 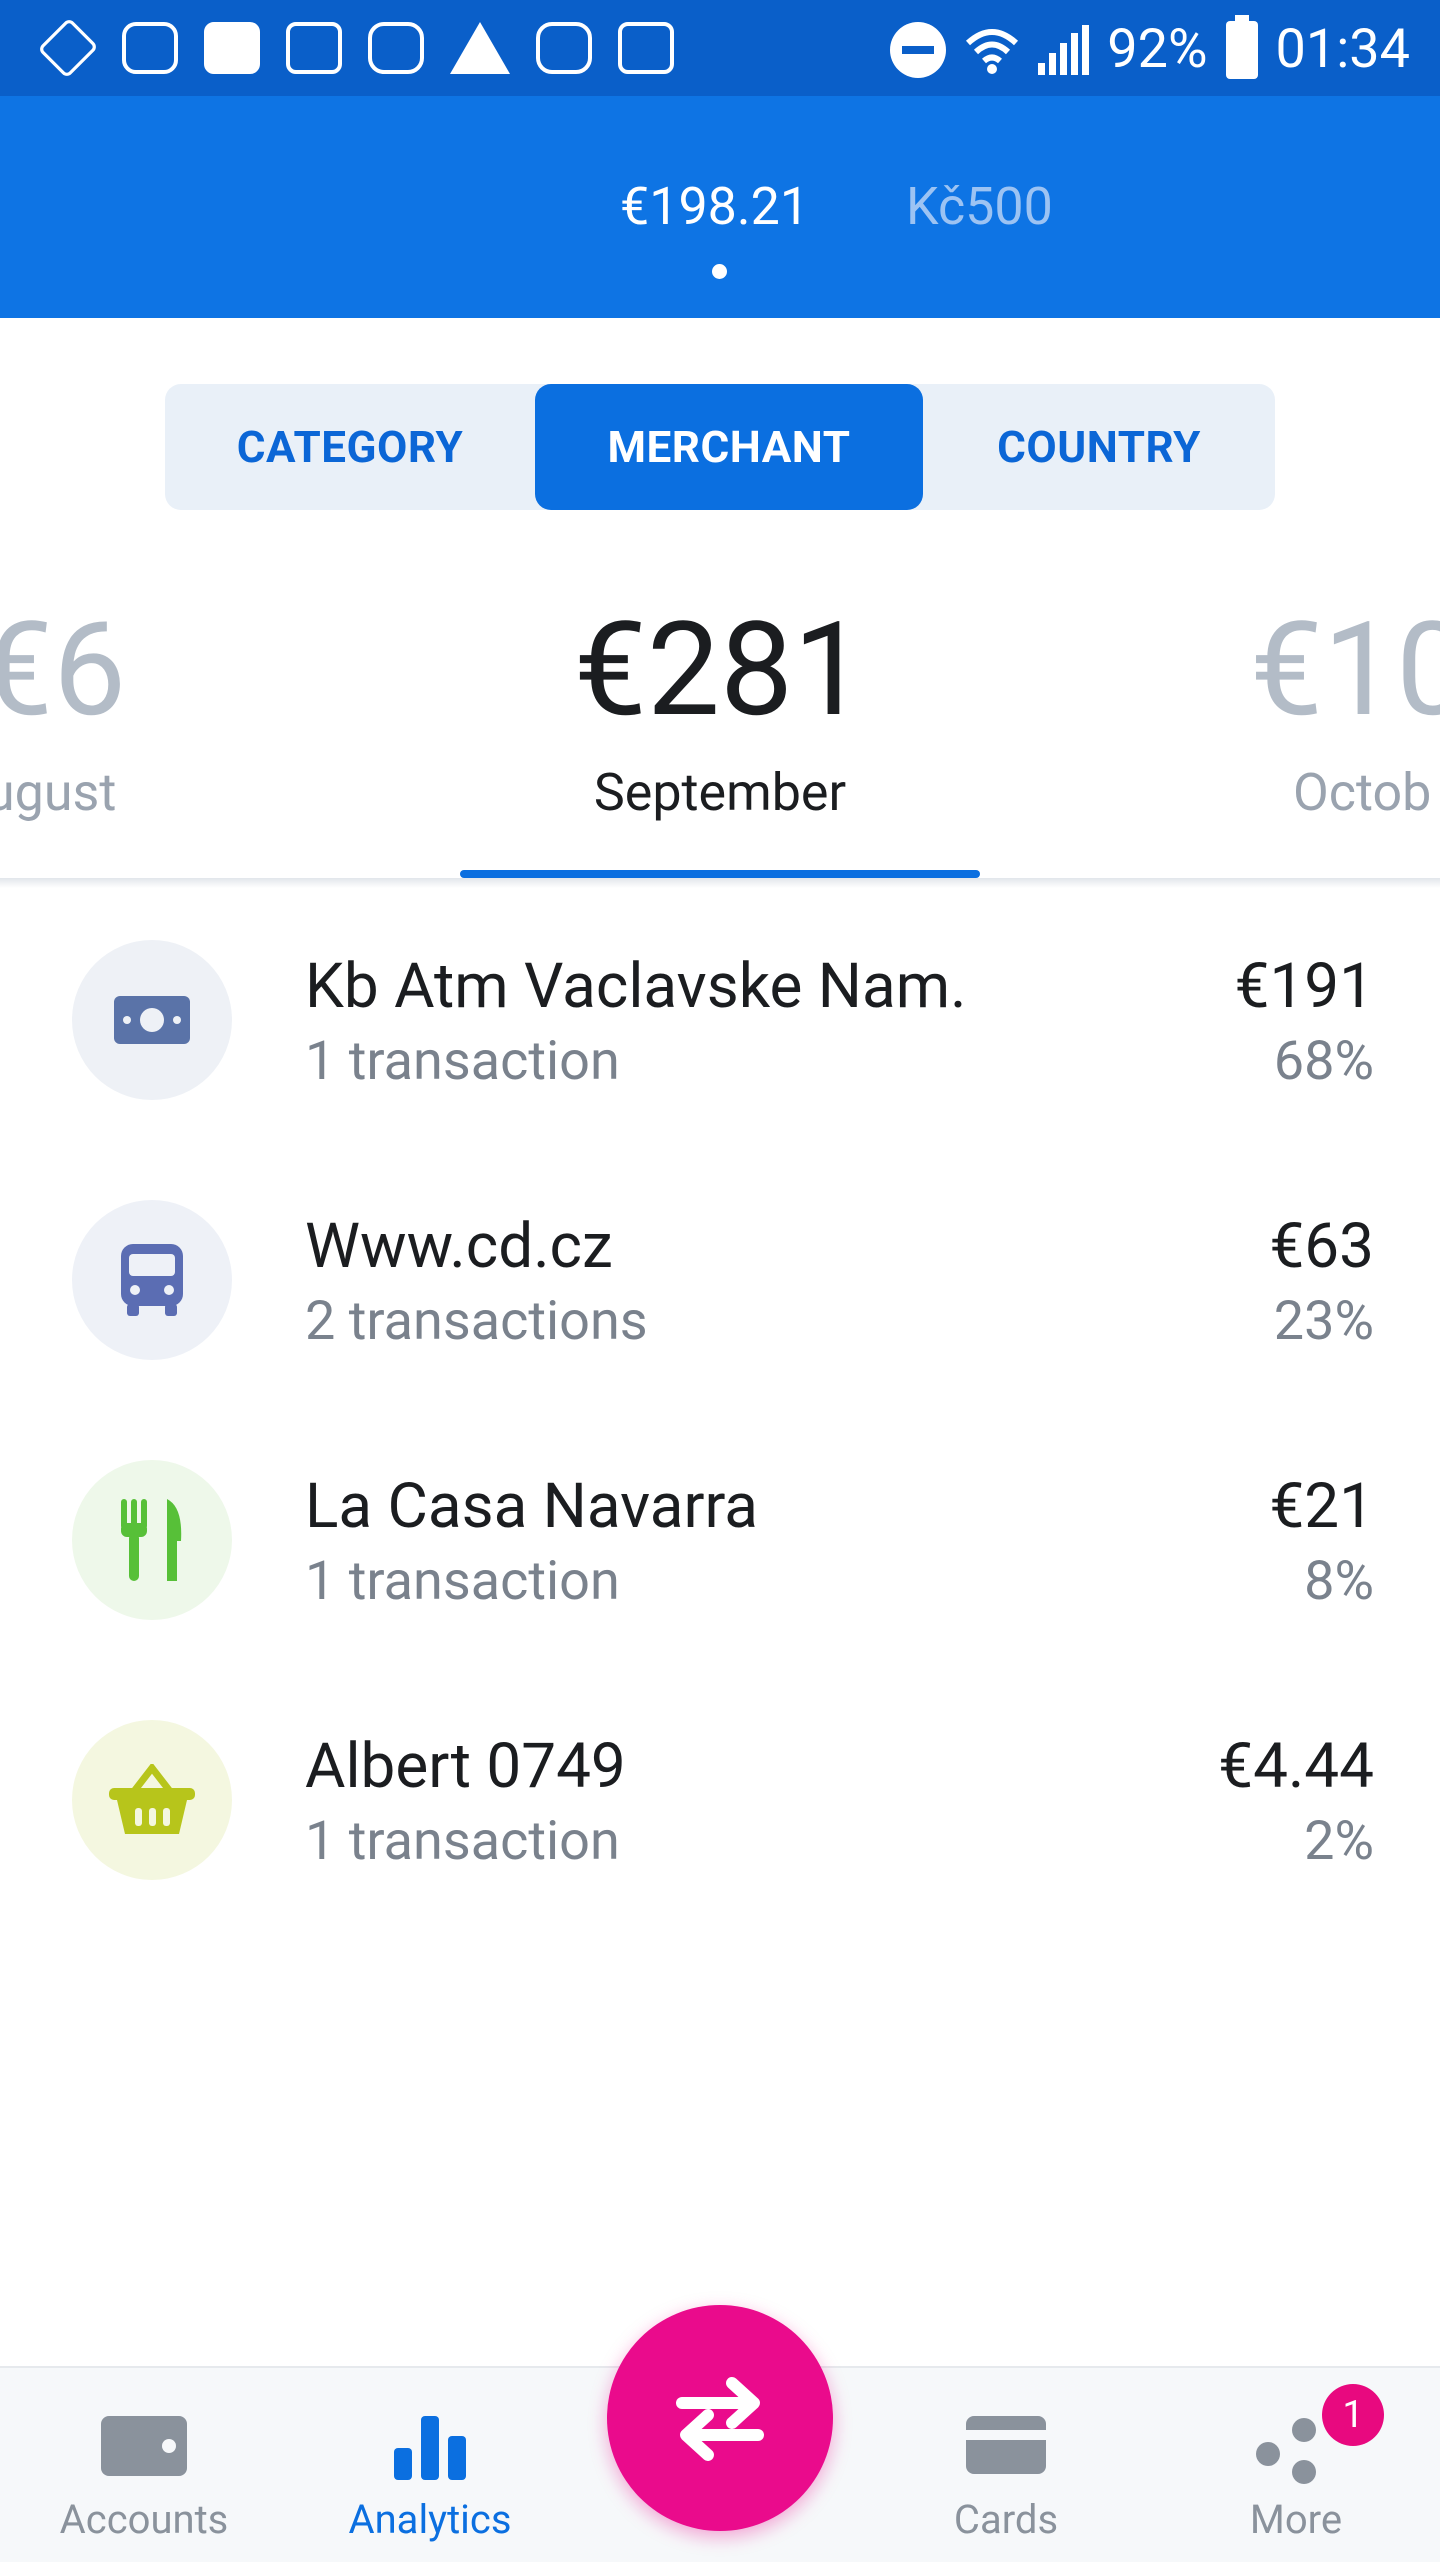 I want to click on list-item: Www.cd.cz 2 transactions €63 23%, so click(x=720, y=1270).